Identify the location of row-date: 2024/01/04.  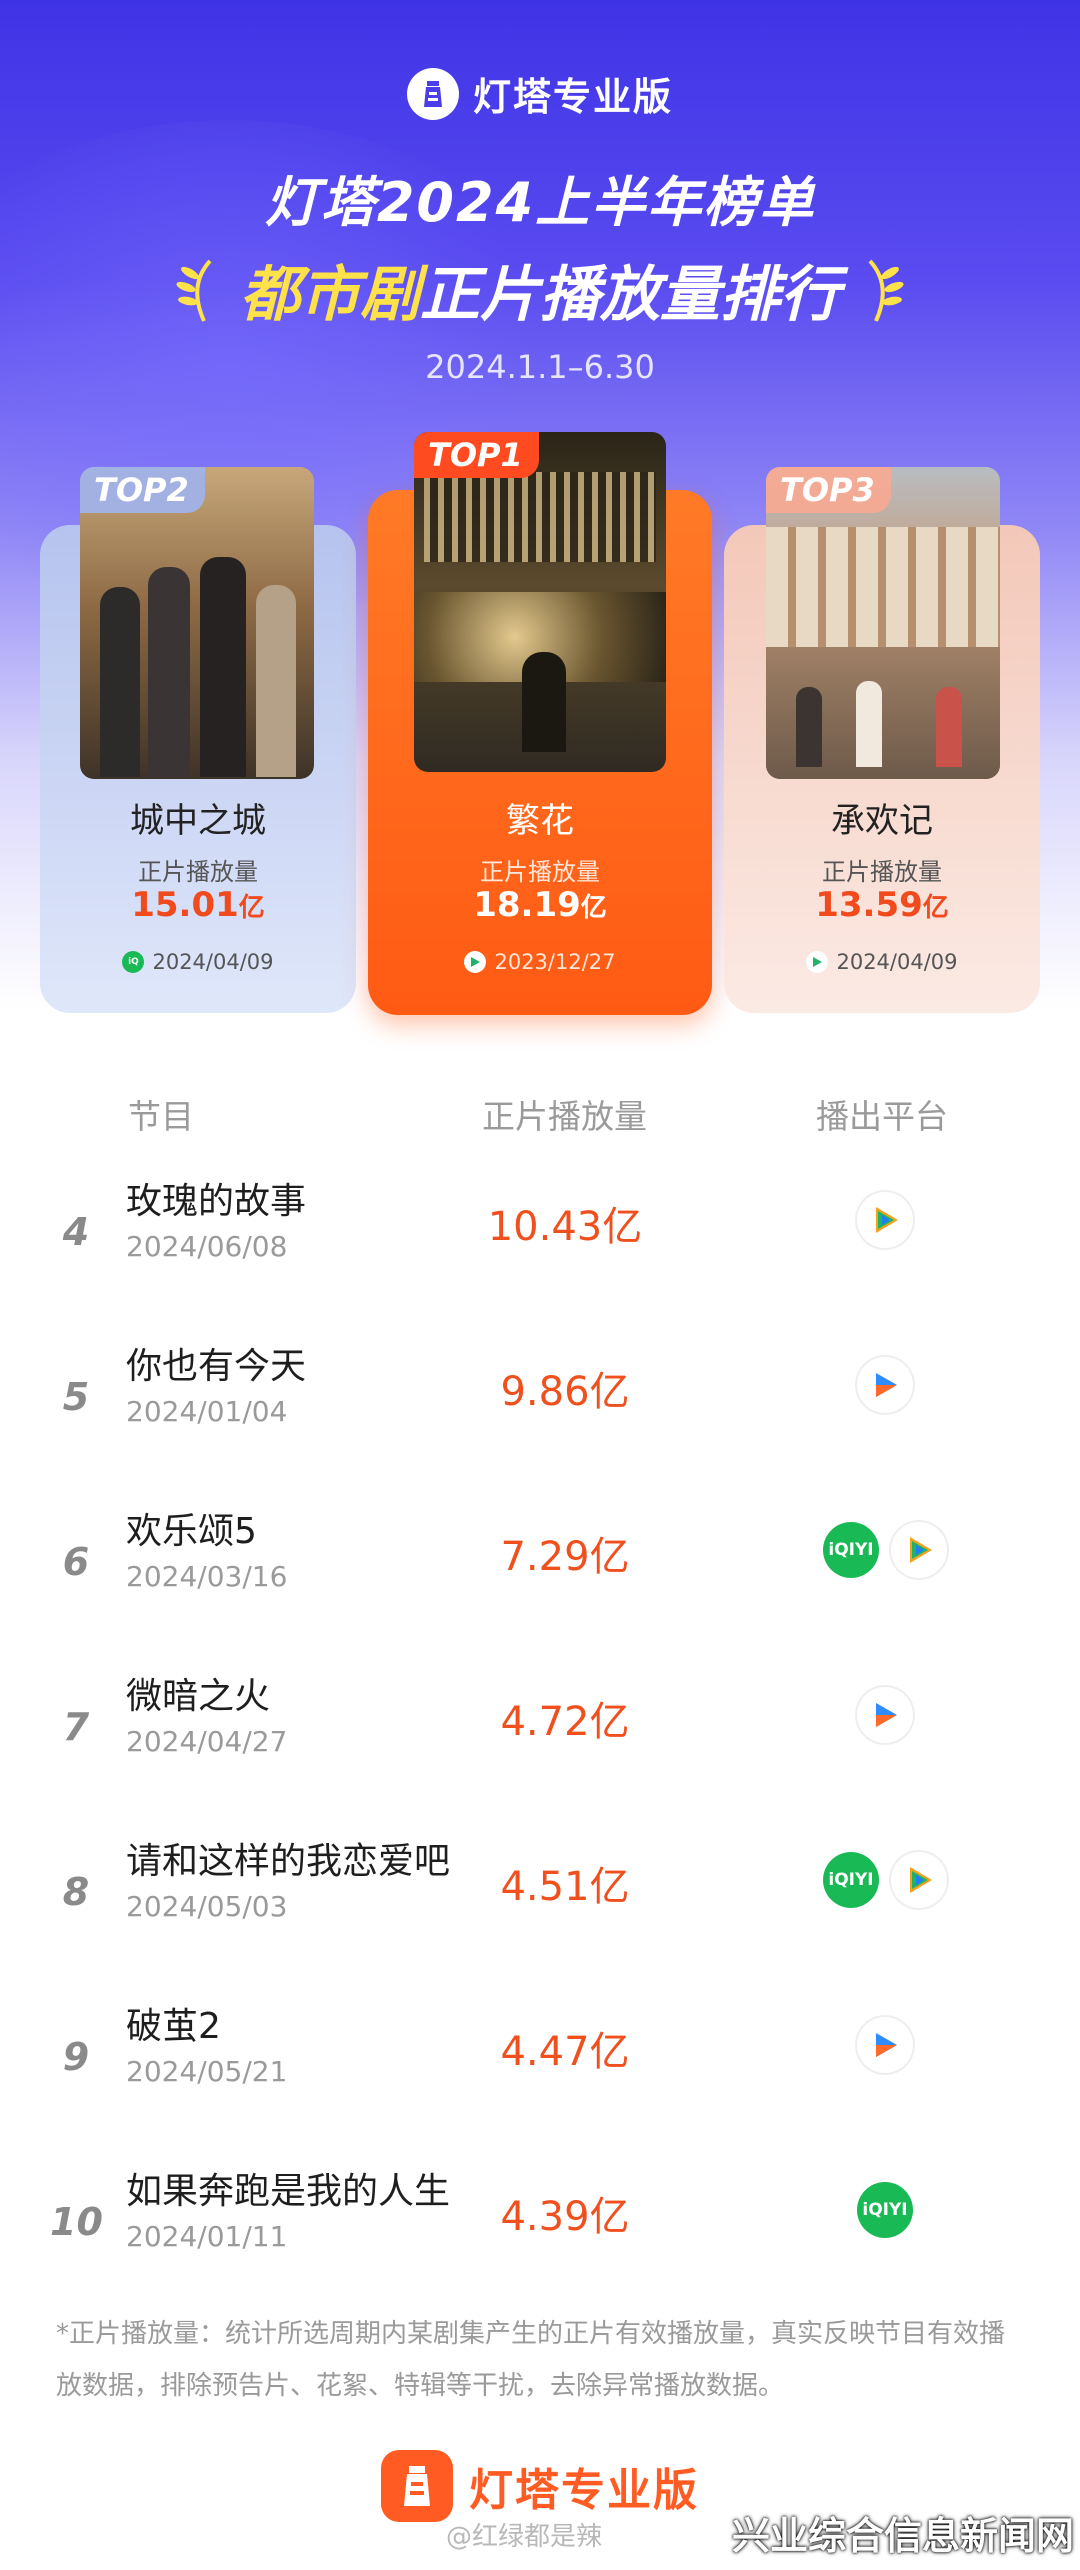
(207, 1411).